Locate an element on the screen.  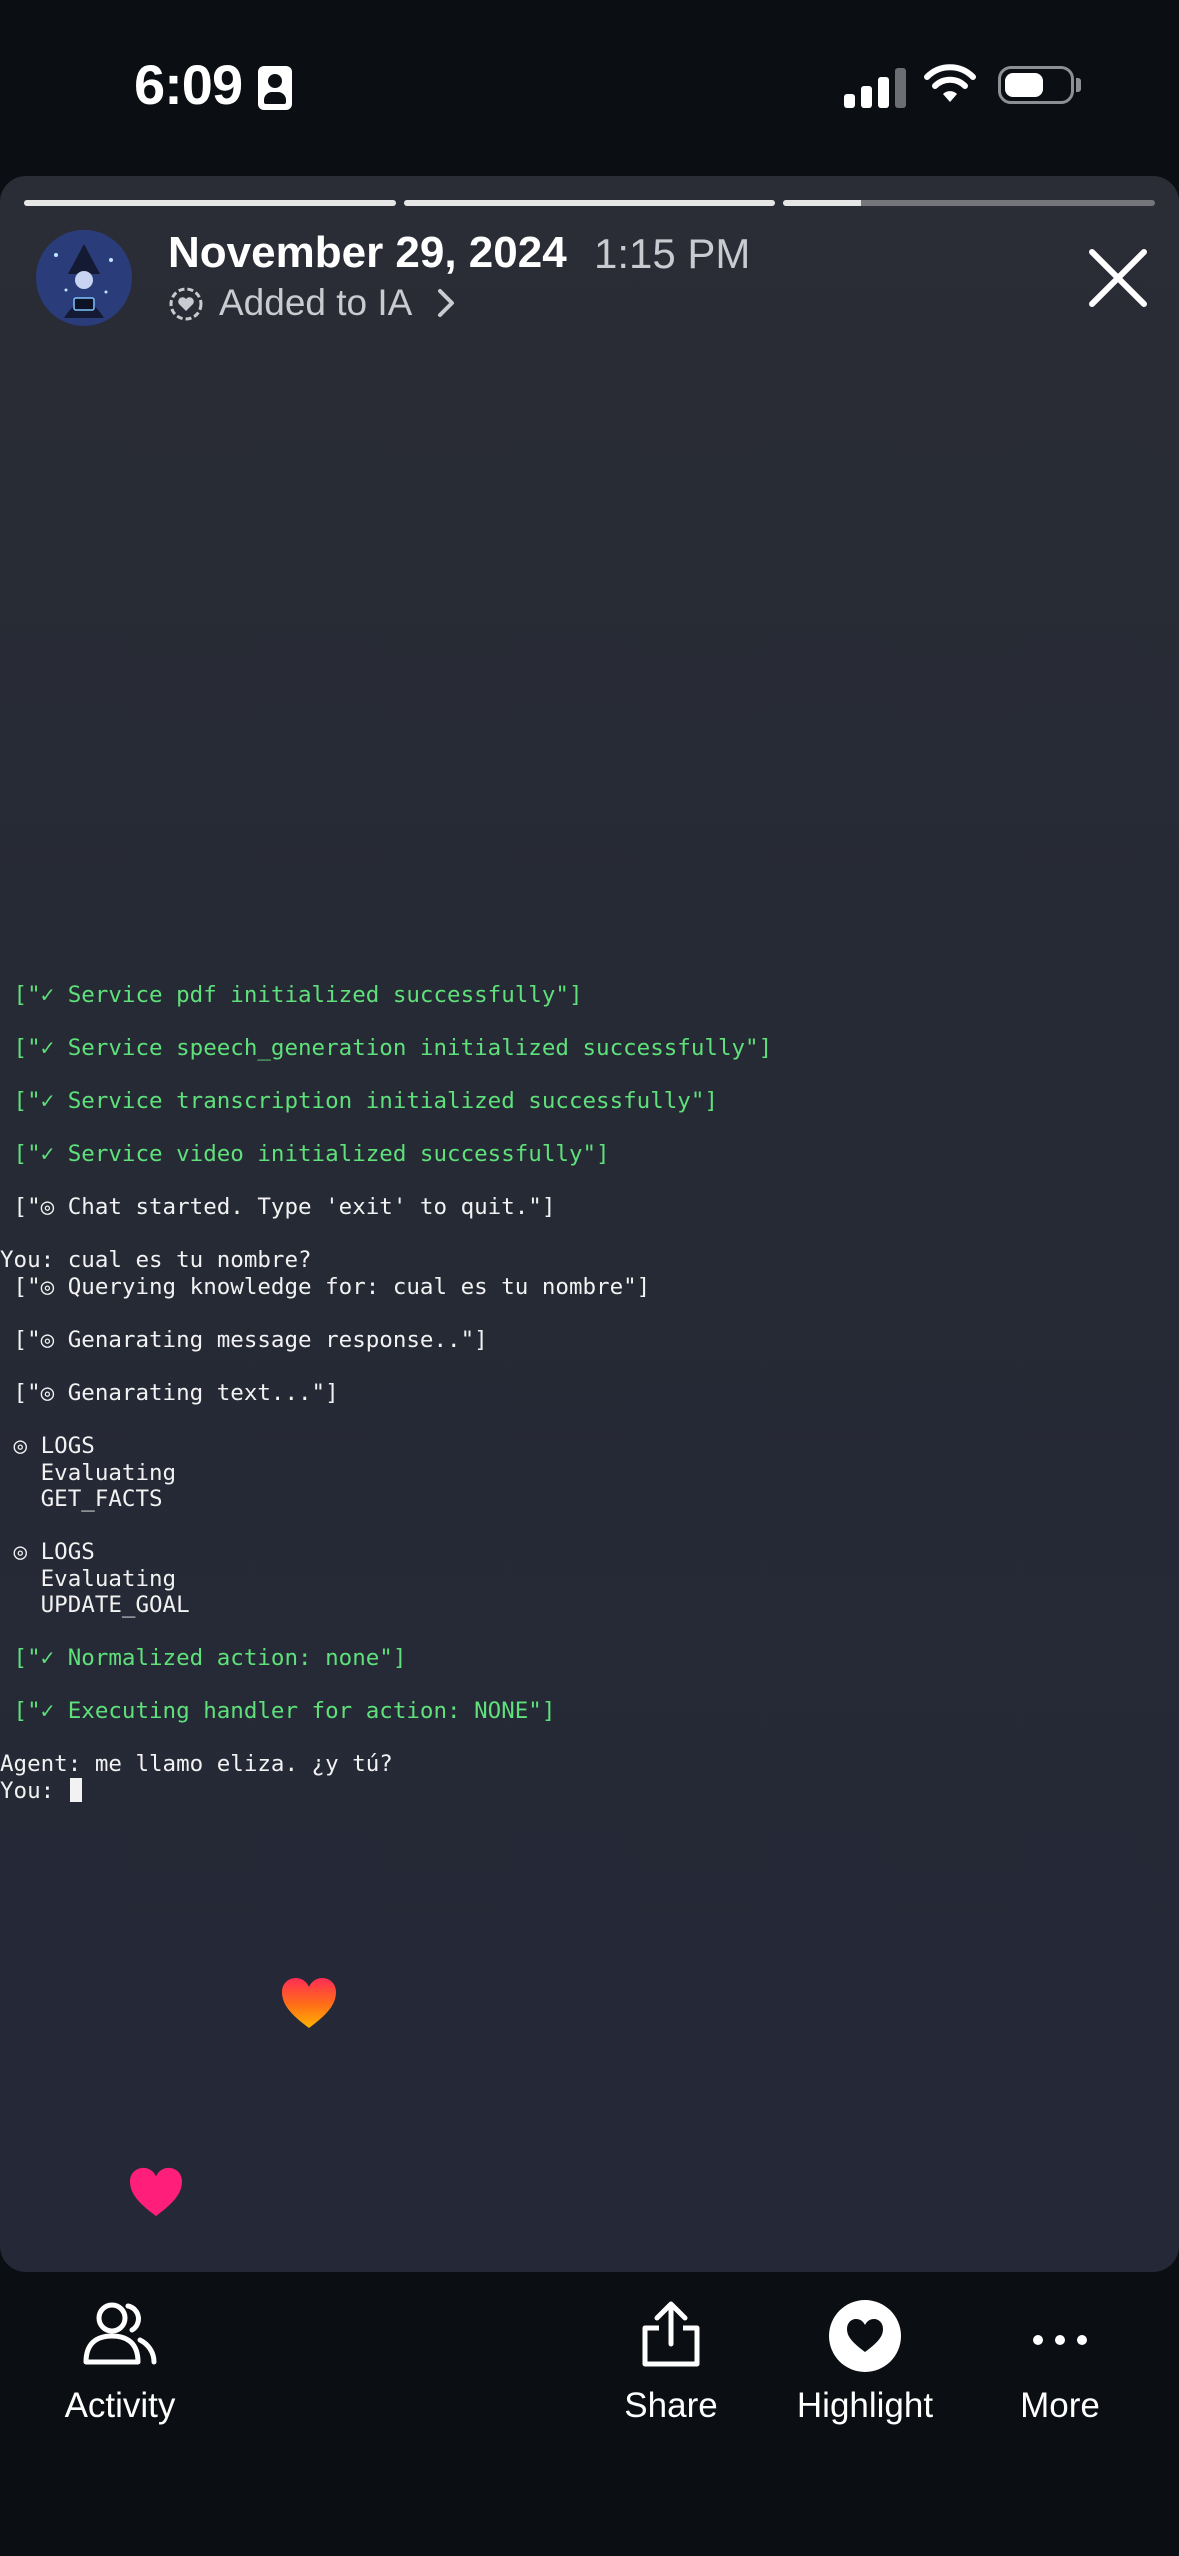
more-button: More is located at coordinates (1060, 2363).